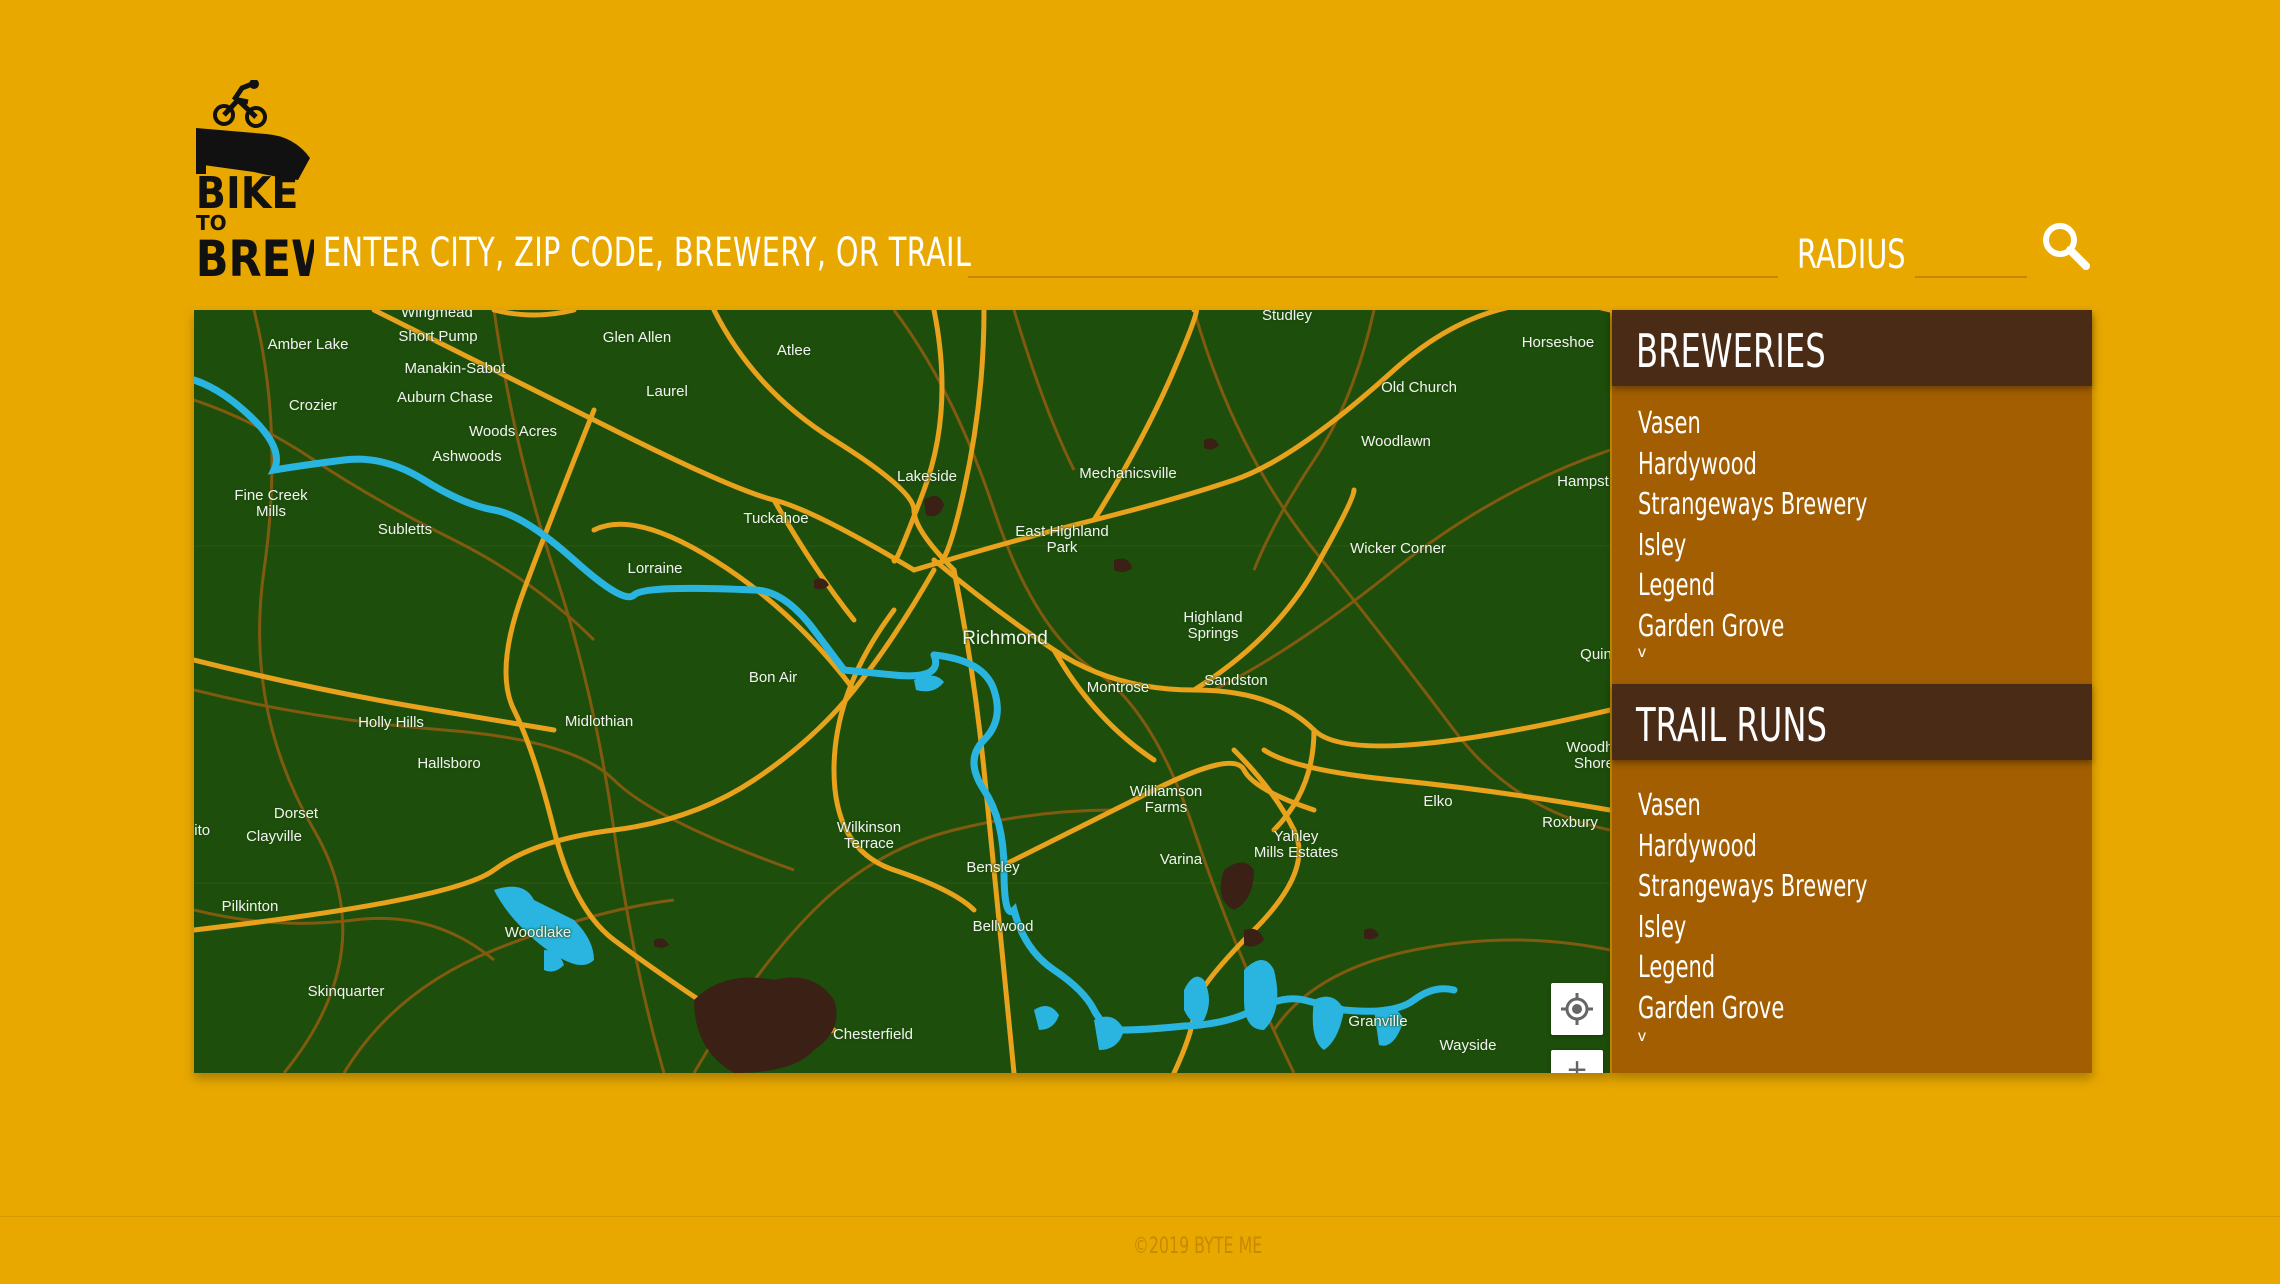 The width and height of the screenshot is (2280, 1284). What do you see at coordinates (1731, 725) in the screenshot?
I see `trail-runs-title: TRAIL RUNS` at bounding box center [1731, 725].